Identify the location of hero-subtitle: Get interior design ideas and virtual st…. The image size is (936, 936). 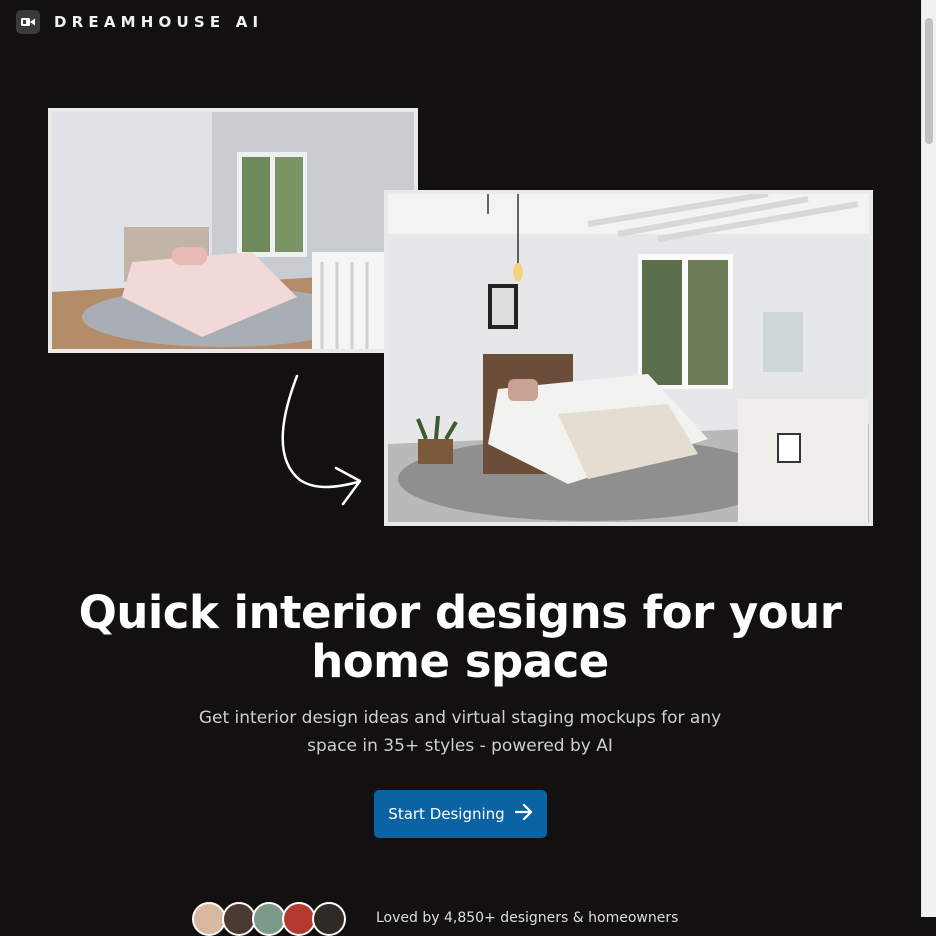
(460, 732).